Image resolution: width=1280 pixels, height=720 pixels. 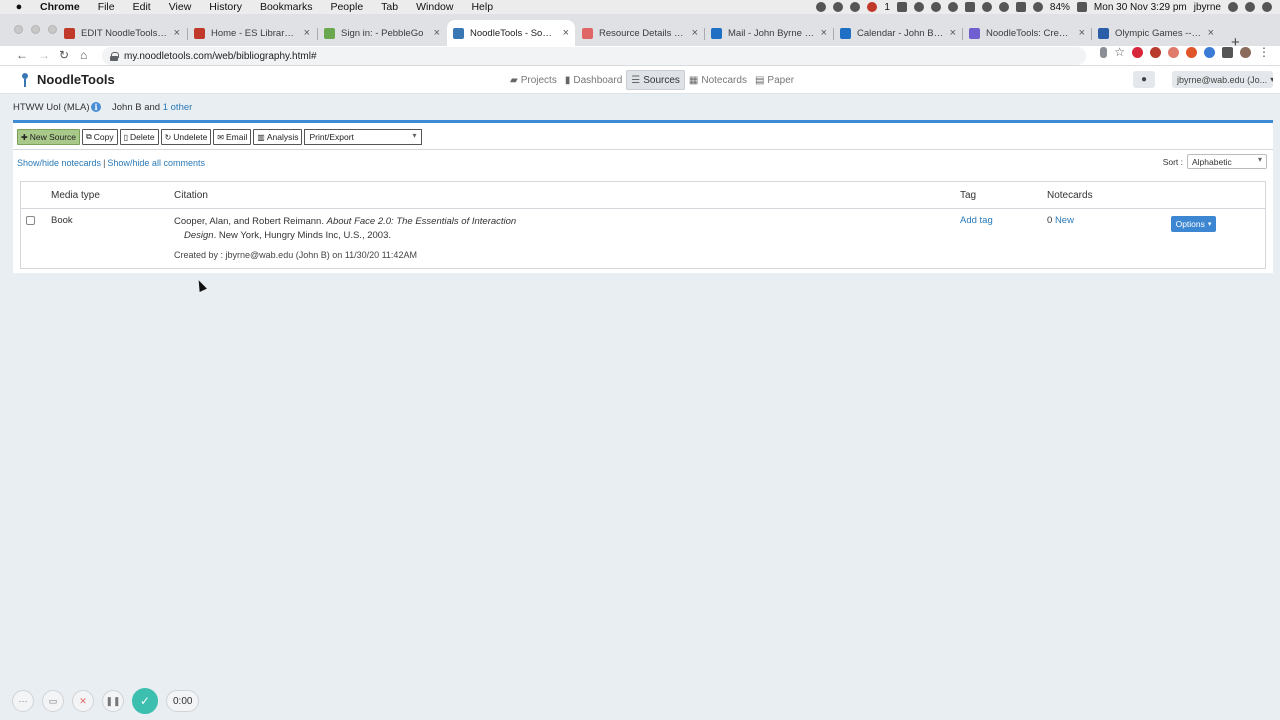 What do you see at coordinates (52, 29) in the screenshot?
I see `zoom-window-button` at bounding box center [52, 29].